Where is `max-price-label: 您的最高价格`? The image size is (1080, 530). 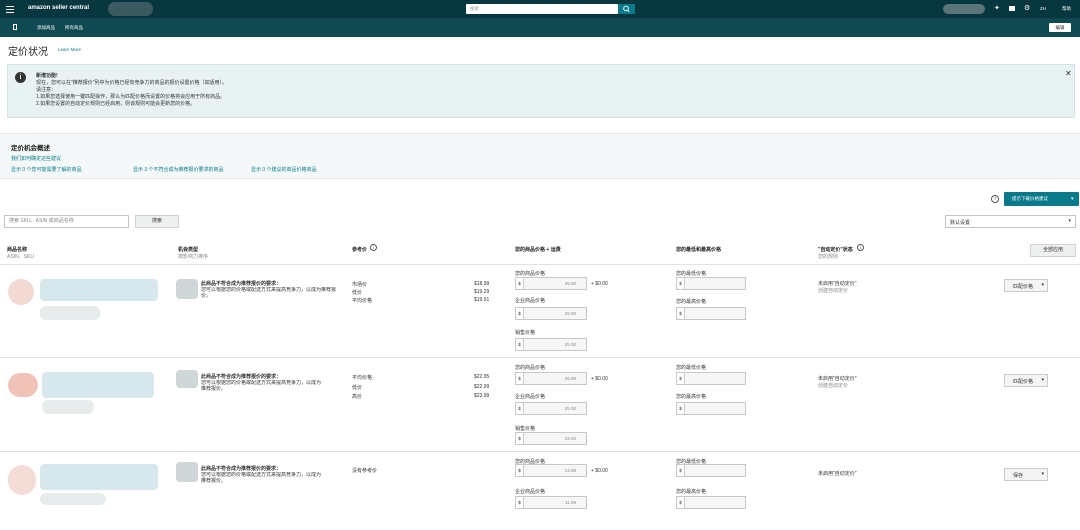
max-price-label: 您的最高价格 is located at coordinates (691, 492).